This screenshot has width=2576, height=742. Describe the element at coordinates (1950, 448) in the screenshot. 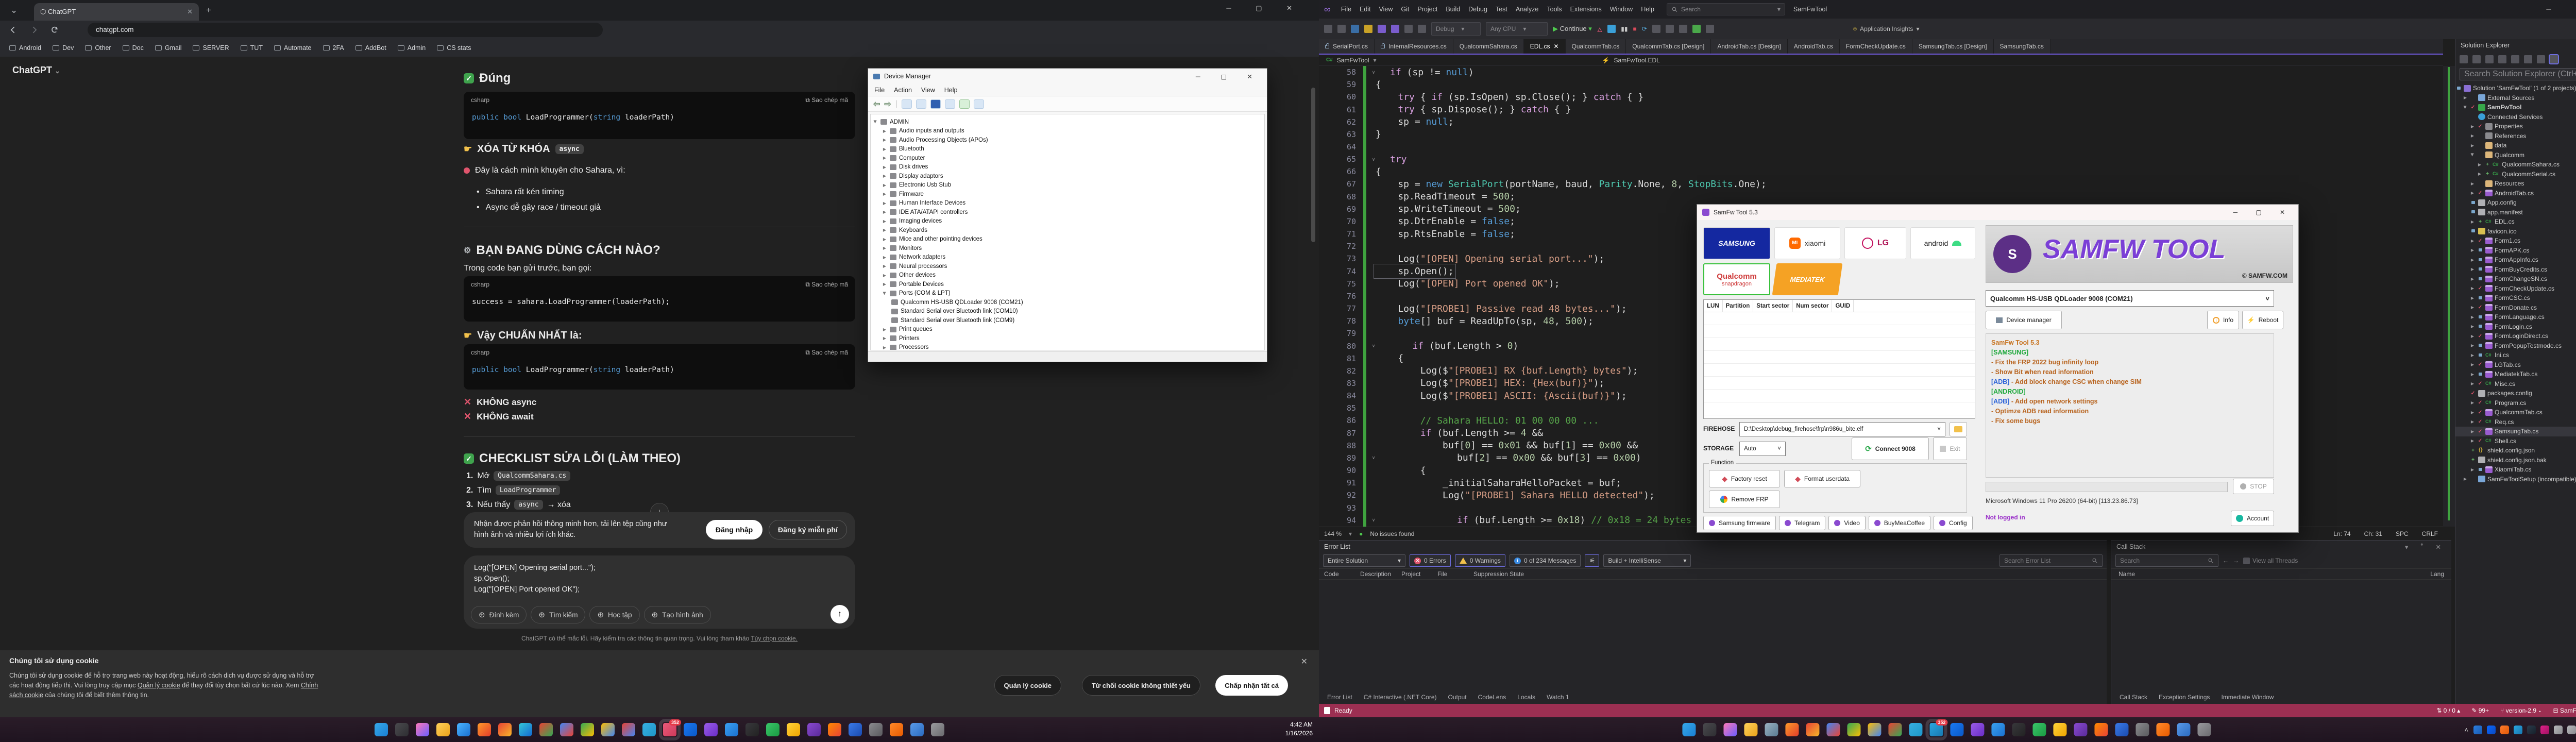

I see `exit-button: Exit` at that location.